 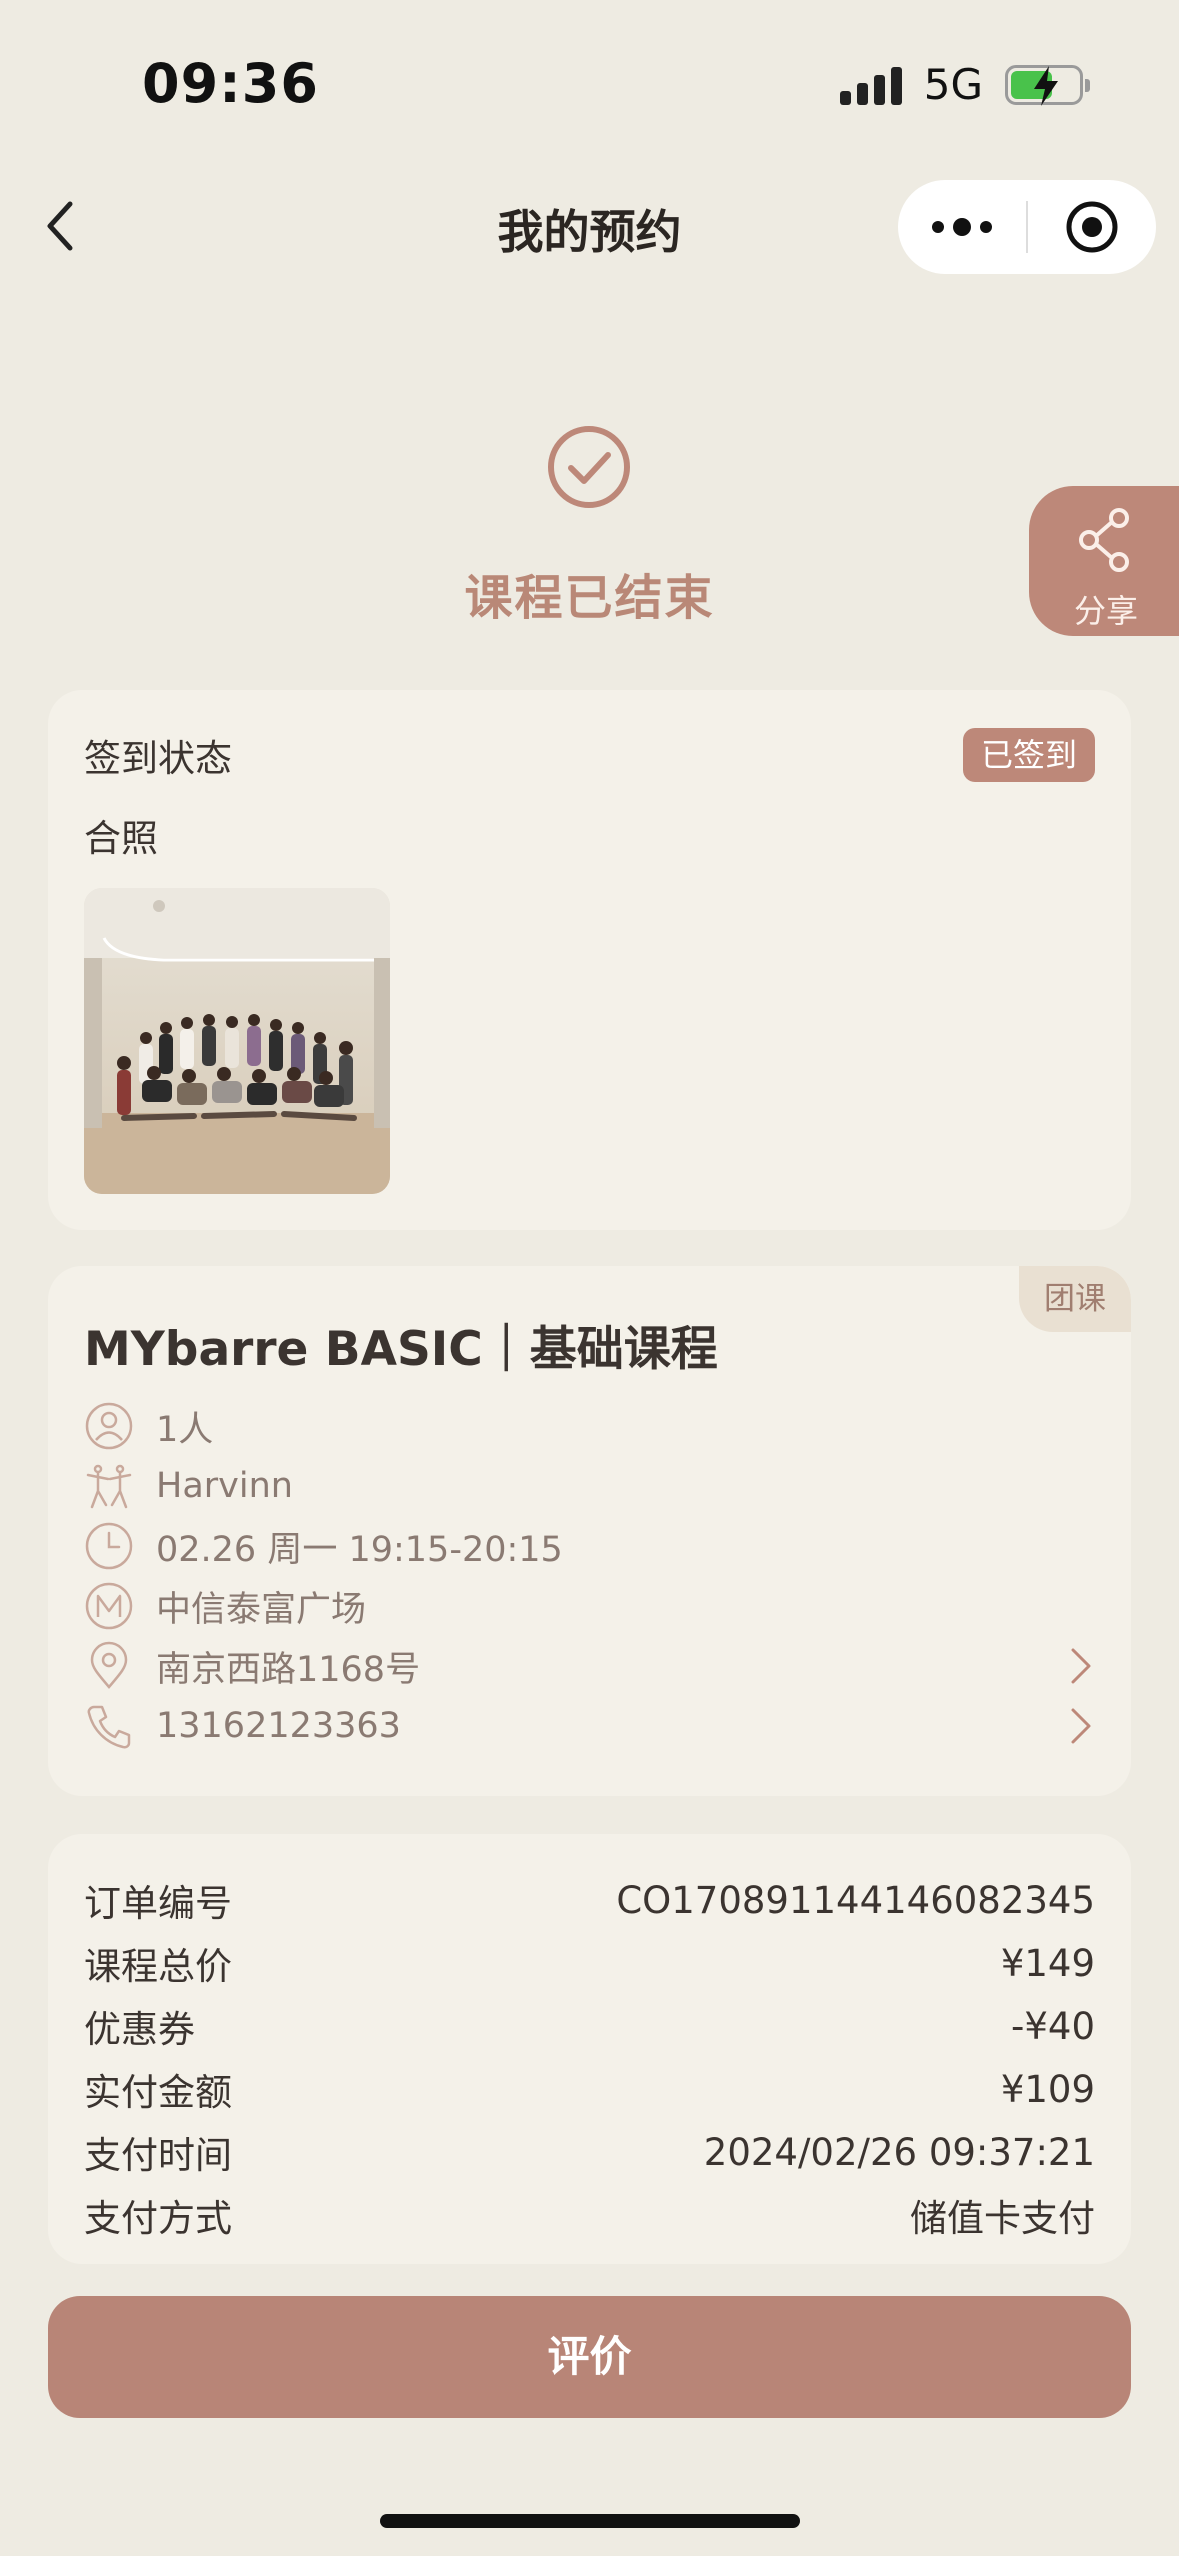 I want to click on participants-text: 1人, so click(x=185, y=1429).